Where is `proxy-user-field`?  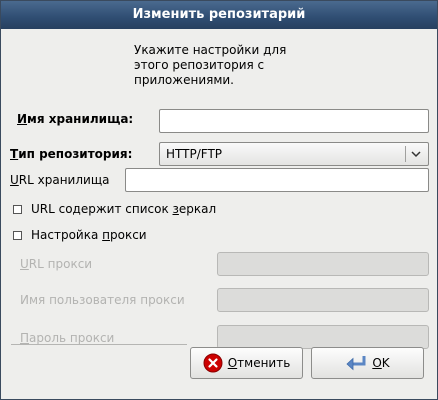
proxy-user-field is located at coordinates (323, 300).